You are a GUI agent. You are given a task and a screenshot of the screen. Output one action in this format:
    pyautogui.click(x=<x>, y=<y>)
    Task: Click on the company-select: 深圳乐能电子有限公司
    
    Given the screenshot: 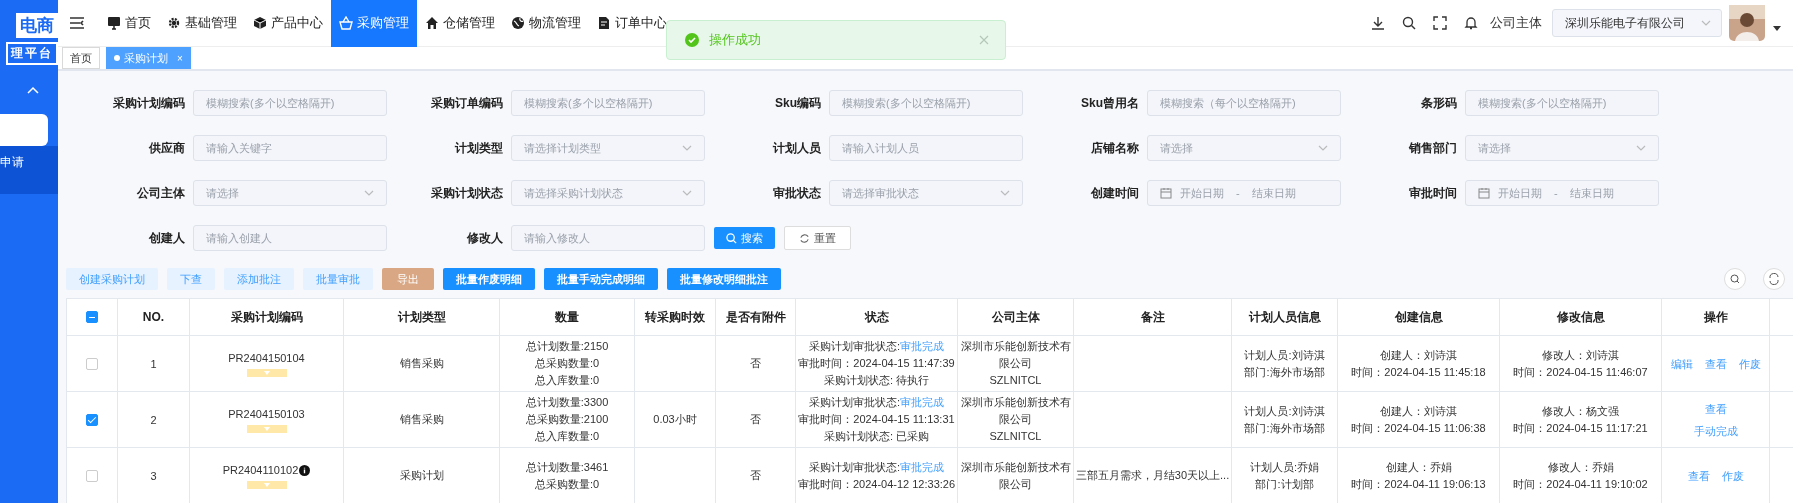 What is the action you would take?
    pyautogui.click(x=1637, y=23)
    